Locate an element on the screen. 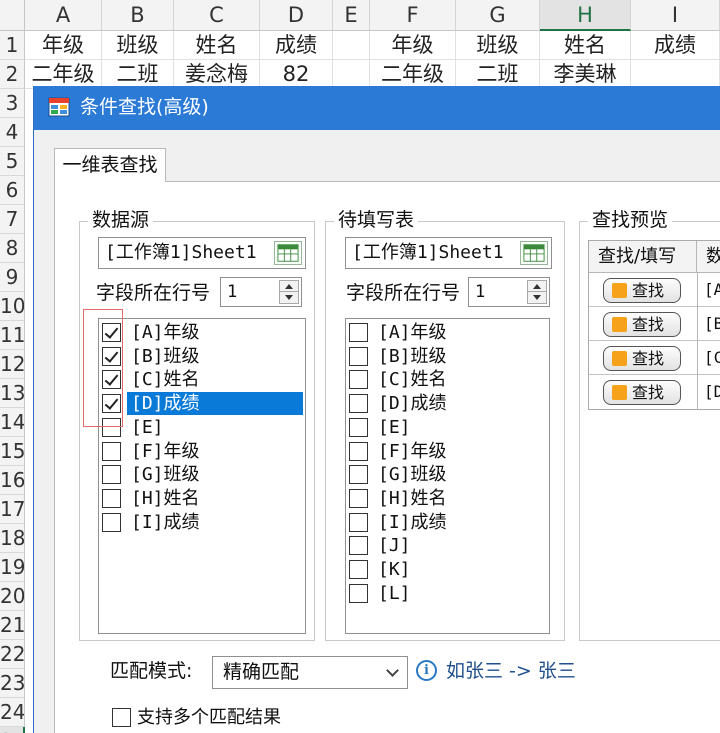 This screenshot has width=720, height=733. column-header: A is located at coordinates (63, 15).